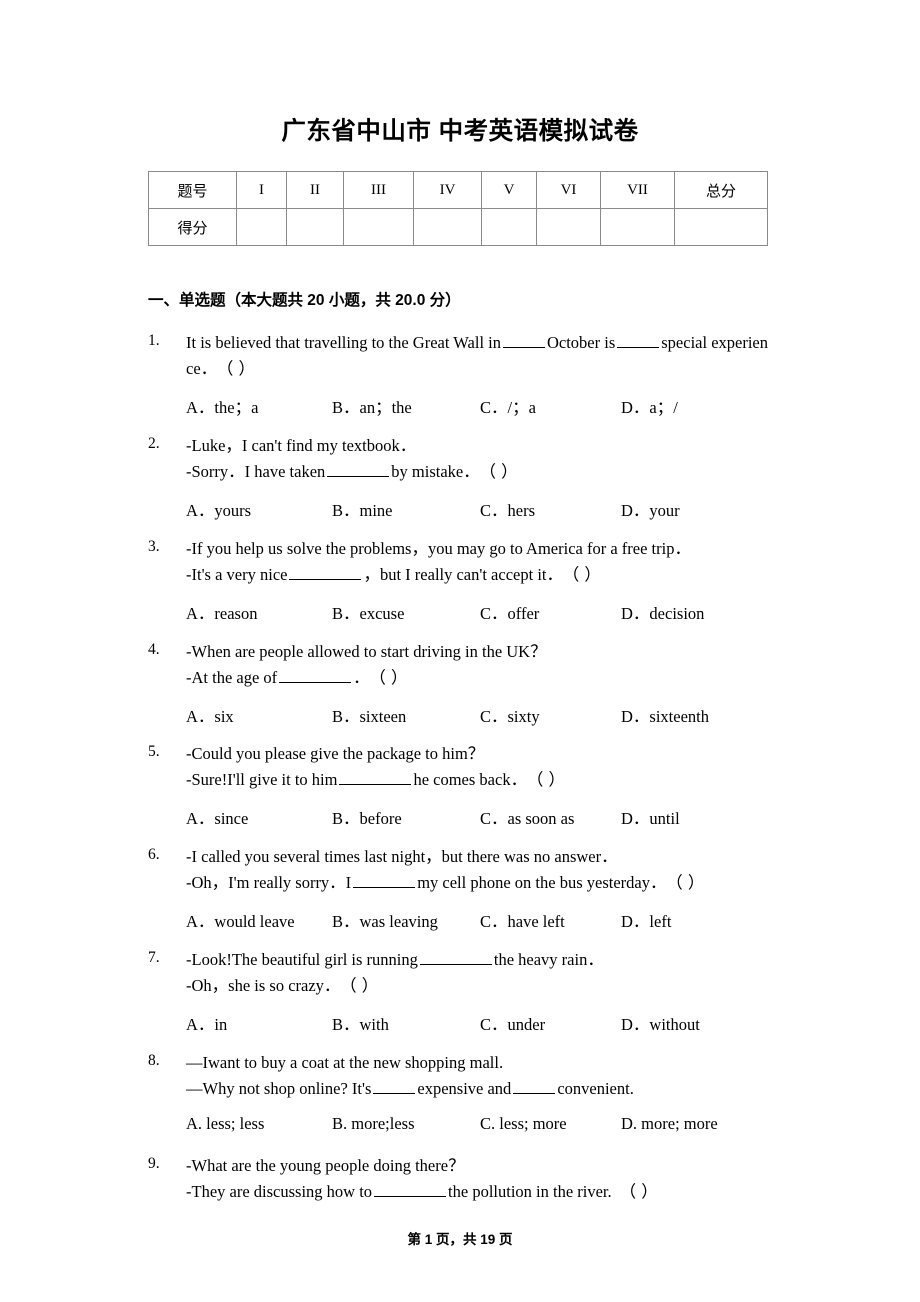 The height and width of the screenshot is (1302, 920). I want to click on option-b: B. more;less, so click(373, 1124).